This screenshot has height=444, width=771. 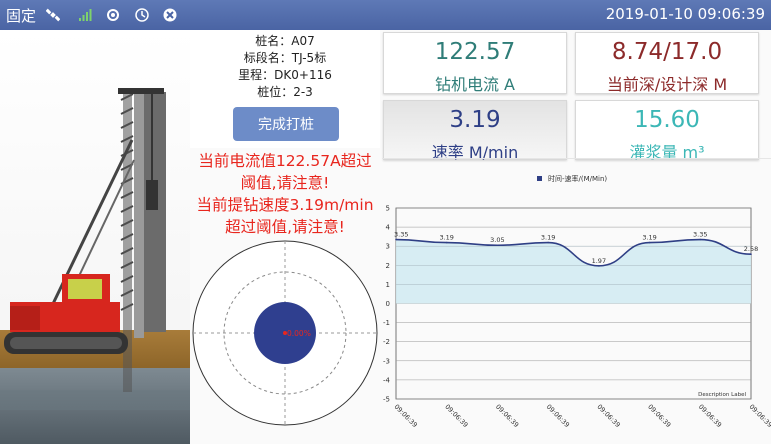 I want to click on series-area, so click(x=573, y=271).